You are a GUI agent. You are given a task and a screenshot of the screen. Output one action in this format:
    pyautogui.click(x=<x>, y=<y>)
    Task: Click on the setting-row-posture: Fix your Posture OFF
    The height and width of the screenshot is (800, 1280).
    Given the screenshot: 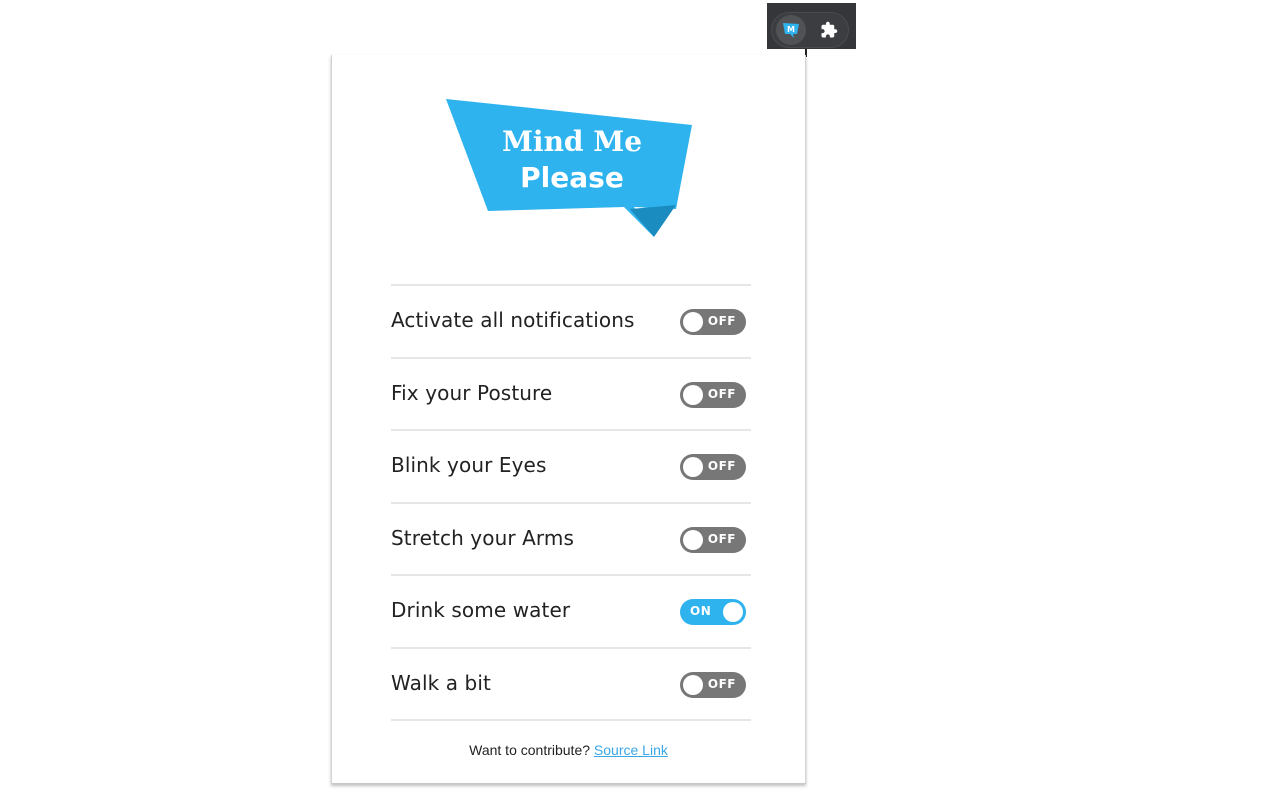 What is the action you would take?
    pyautogui.click(x=571, y=393)
    